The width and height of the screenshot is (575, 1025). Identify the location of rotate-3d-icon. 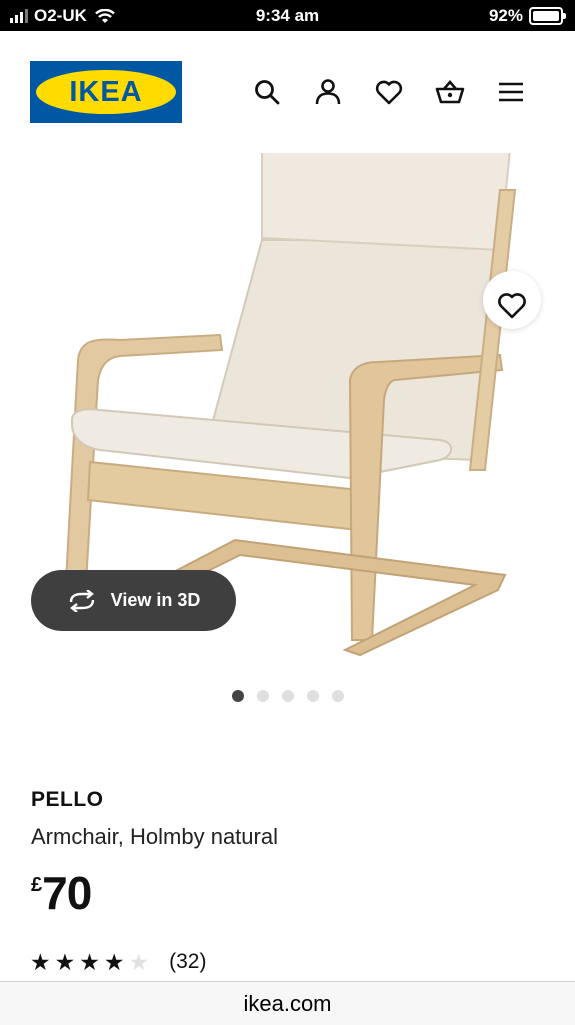
(81, 600).